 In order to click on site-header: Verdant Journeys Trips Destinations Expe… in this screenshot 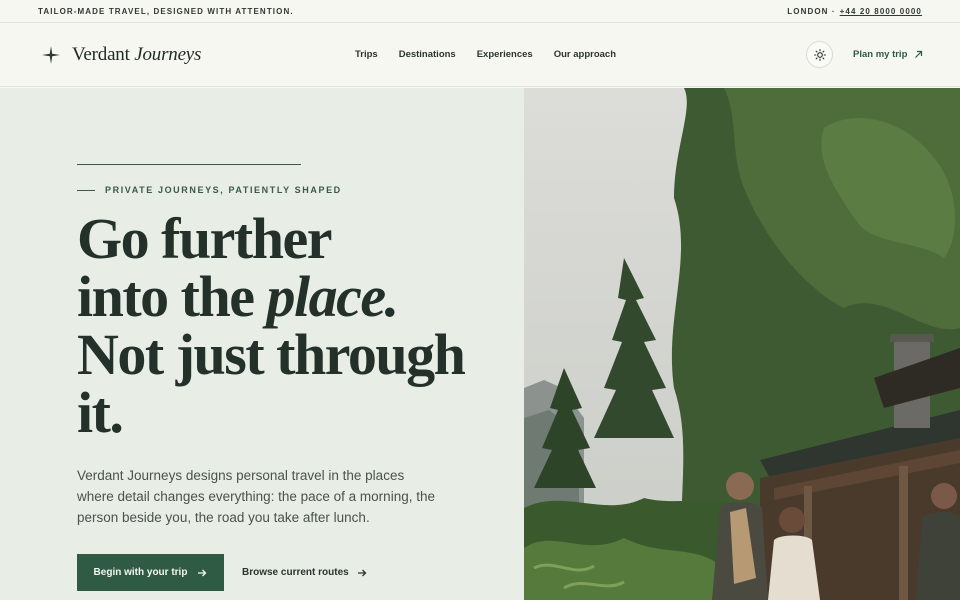, I will do `click(480, 55)`.